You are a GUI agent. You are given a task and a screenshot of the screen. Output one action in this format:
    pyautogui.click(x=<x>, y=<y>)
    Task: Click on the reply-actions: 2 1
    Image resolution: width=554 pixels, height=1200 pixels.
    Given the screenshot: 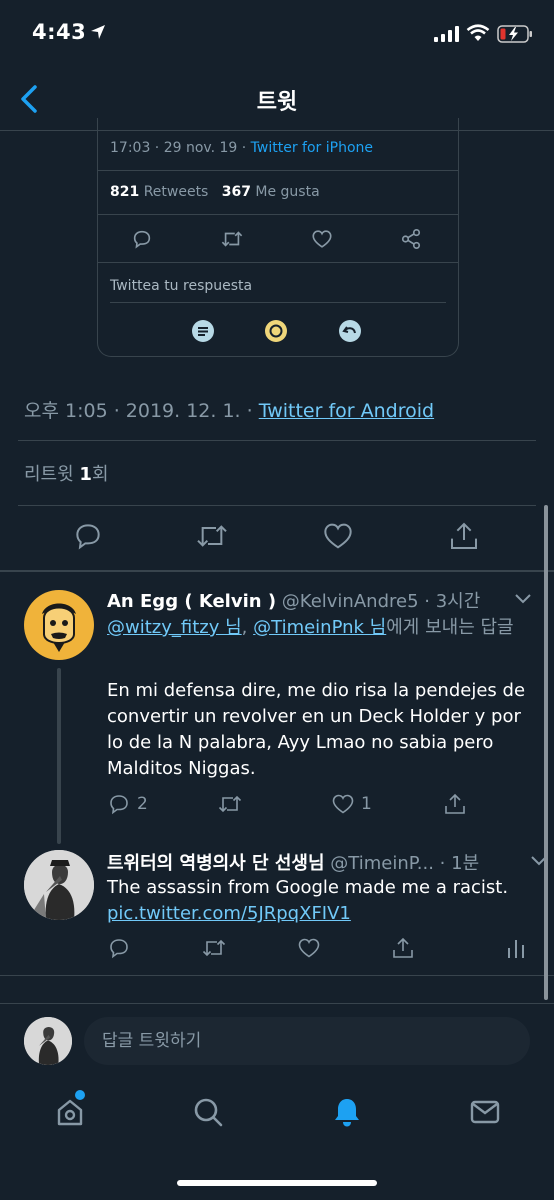 What is the action you would take?
    pyautogui.click(x=317, y=805)
    